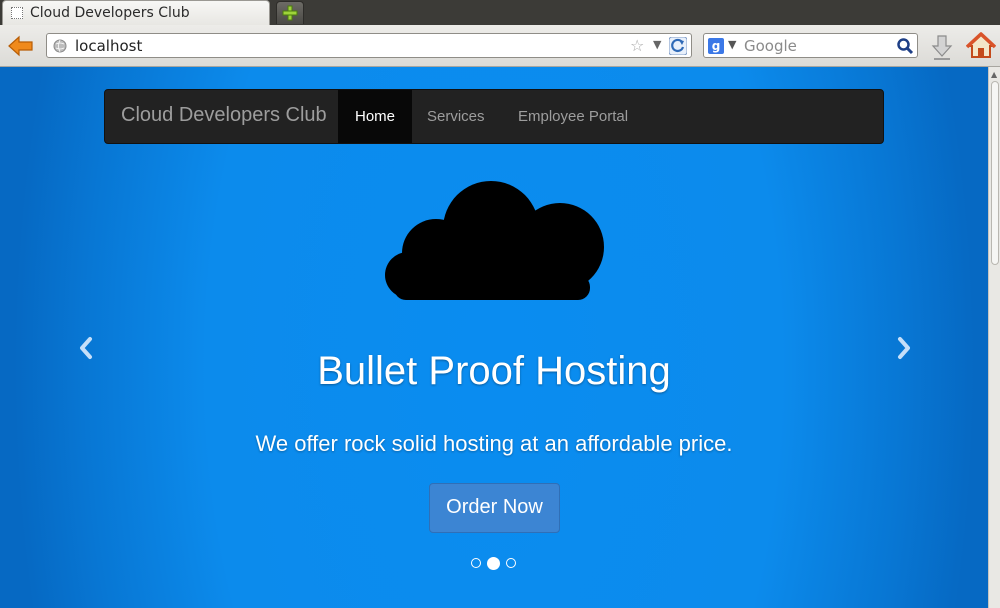 The image size is (1000, 608). I want to click on plus-icon, so click(290, 13).